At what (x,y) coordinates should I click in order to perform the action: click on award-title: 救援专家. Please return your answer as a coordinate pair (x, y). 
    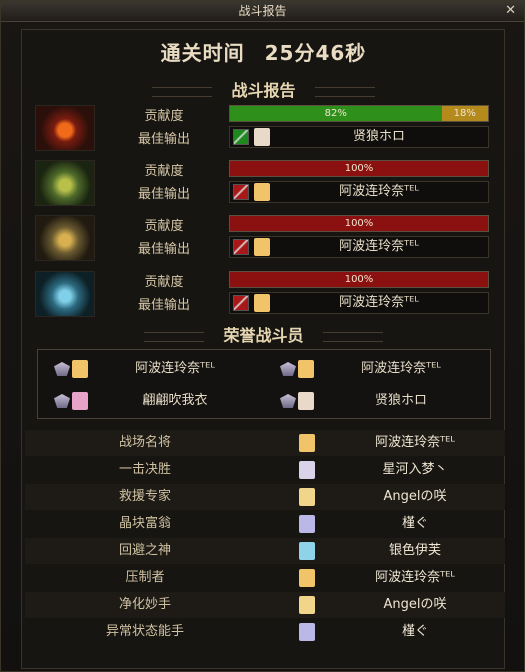
    Looking at the image, I should click on (144, 496).